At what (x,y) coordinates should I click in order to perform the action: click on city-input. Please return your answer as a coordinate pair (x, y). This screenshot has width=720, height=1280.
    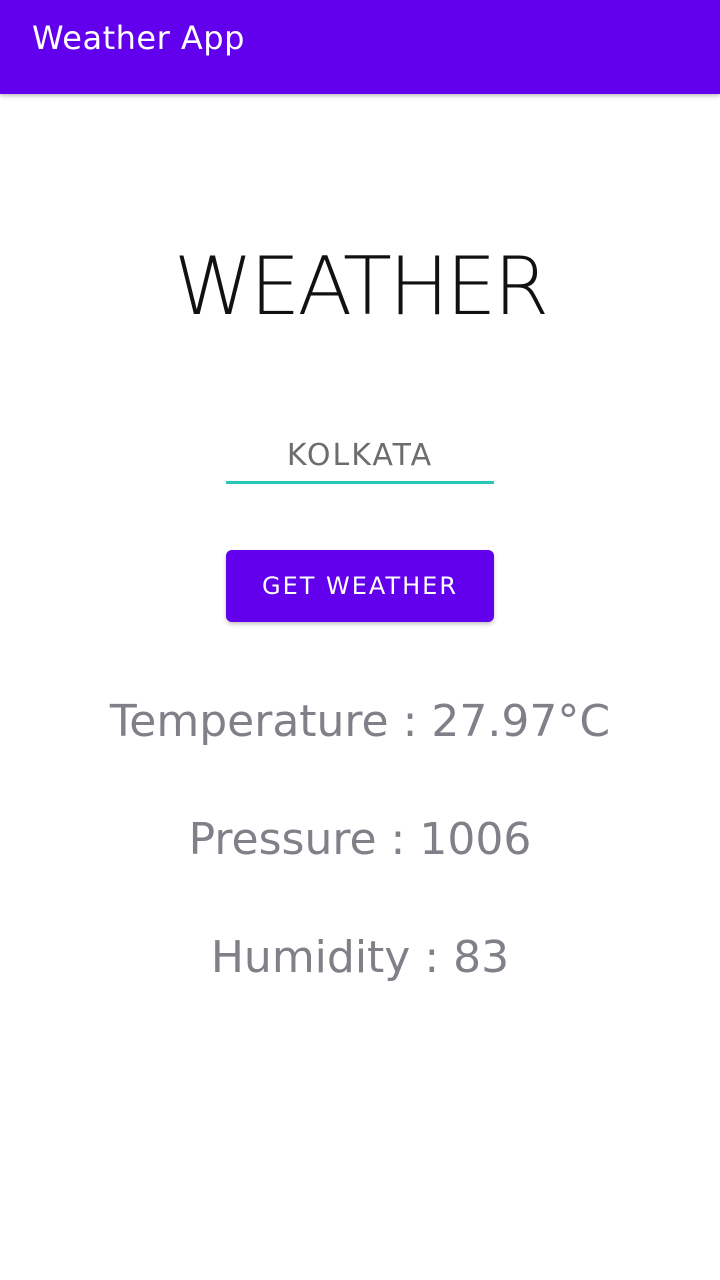
    Looking at the image, I should click on (360, 457).